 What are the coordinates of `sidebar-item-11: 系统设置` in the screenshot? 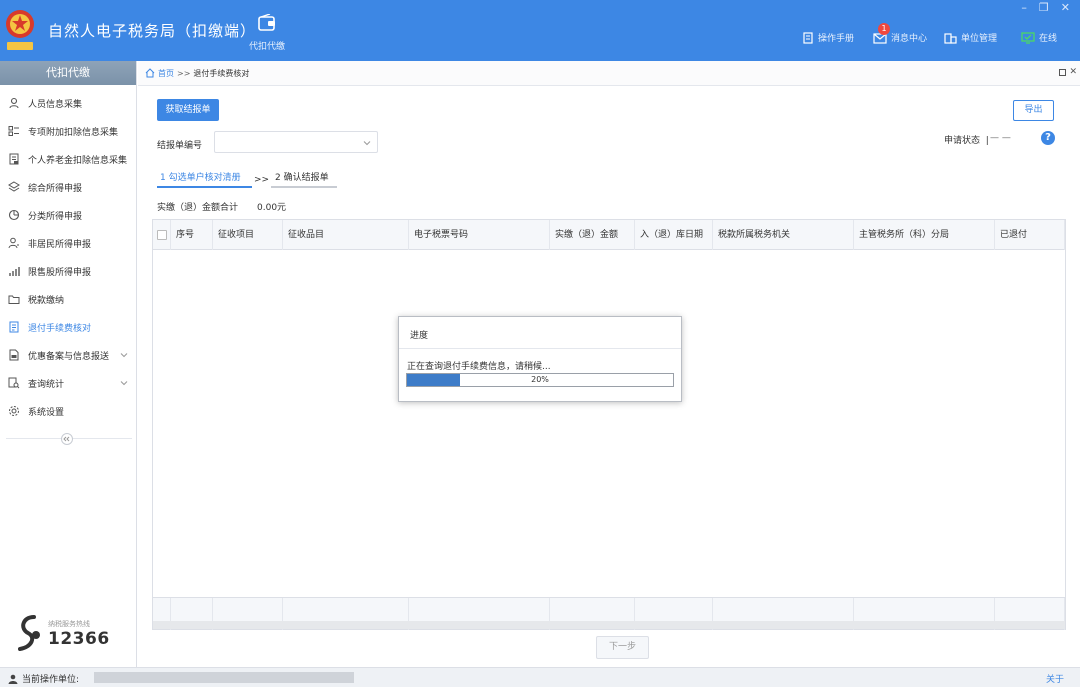 It's located at (68, 411).